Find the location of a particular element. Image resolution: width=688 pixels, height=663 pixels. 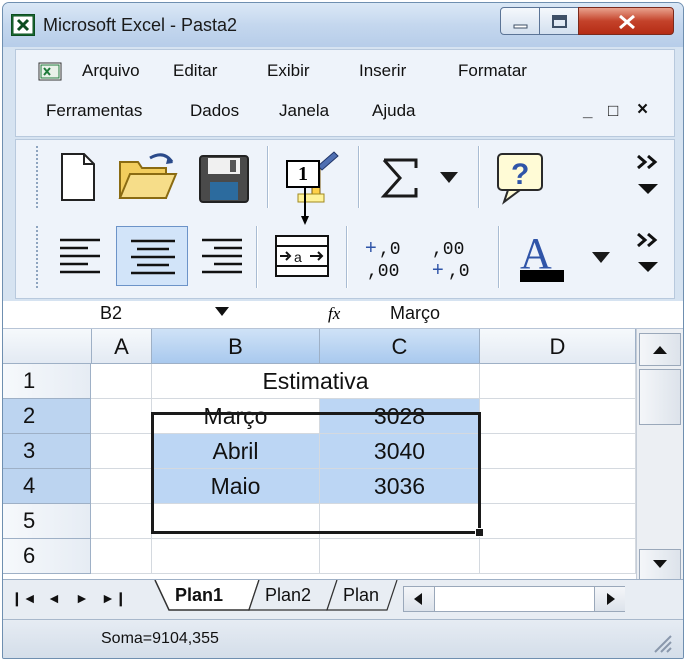

column-header-b: B is located at coordinates (236, 346).